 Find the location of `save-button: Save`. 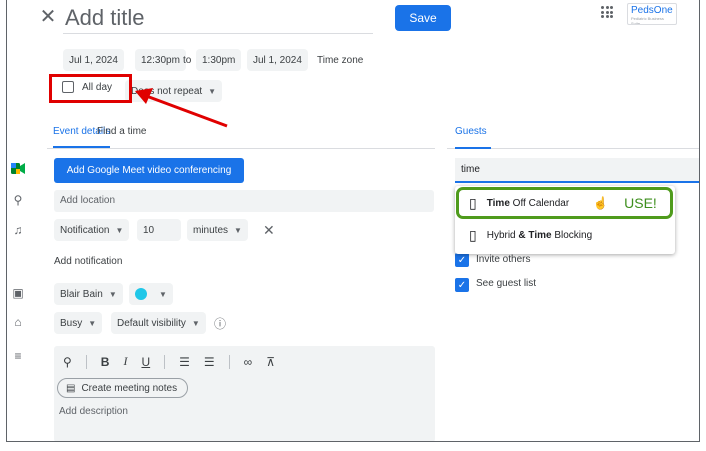

save-button: Save is located at coordinates (423, 18).